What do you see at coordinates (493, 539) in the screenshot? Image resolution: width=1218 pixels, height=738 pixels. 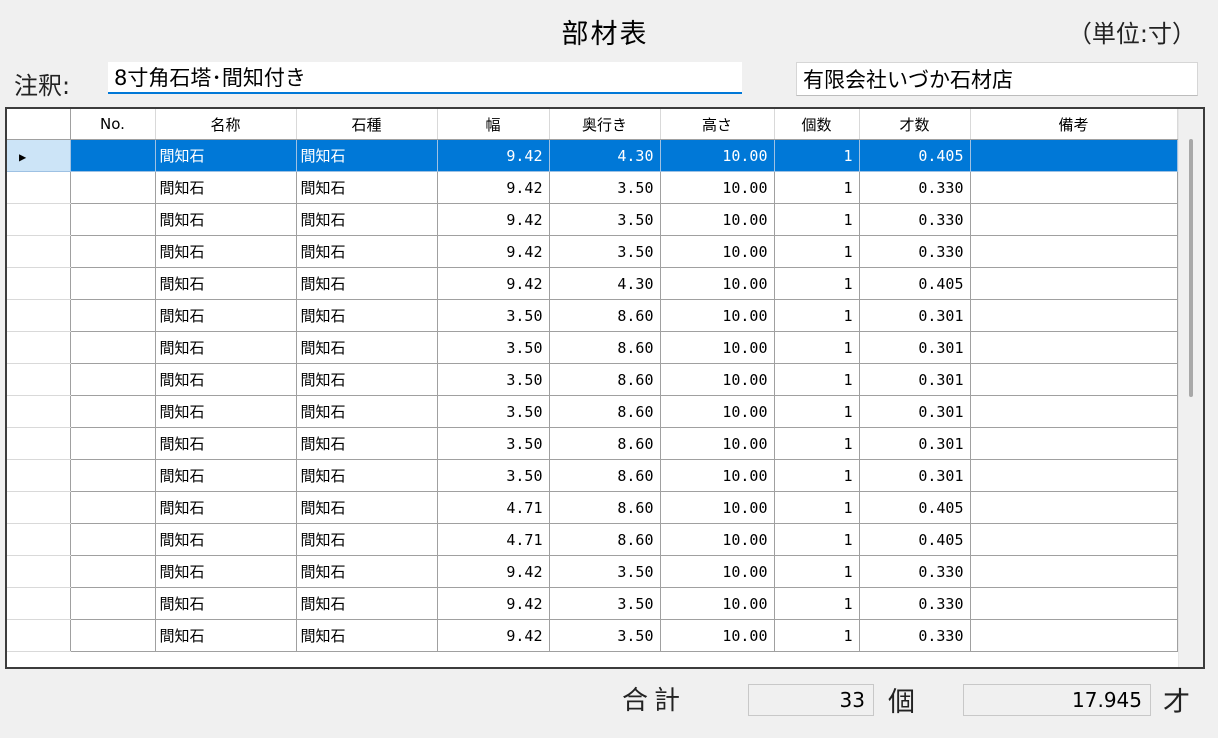 I see `cell-width: 4.71` at bounding box center [493, 539].